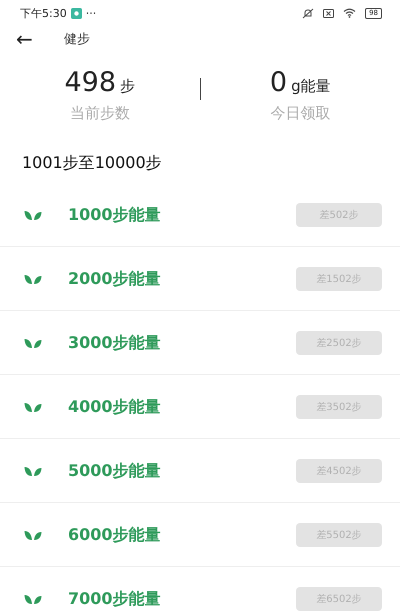 The image size is (400, 616). I want to click on reward-title: 7000步能量, so click(115, 599).